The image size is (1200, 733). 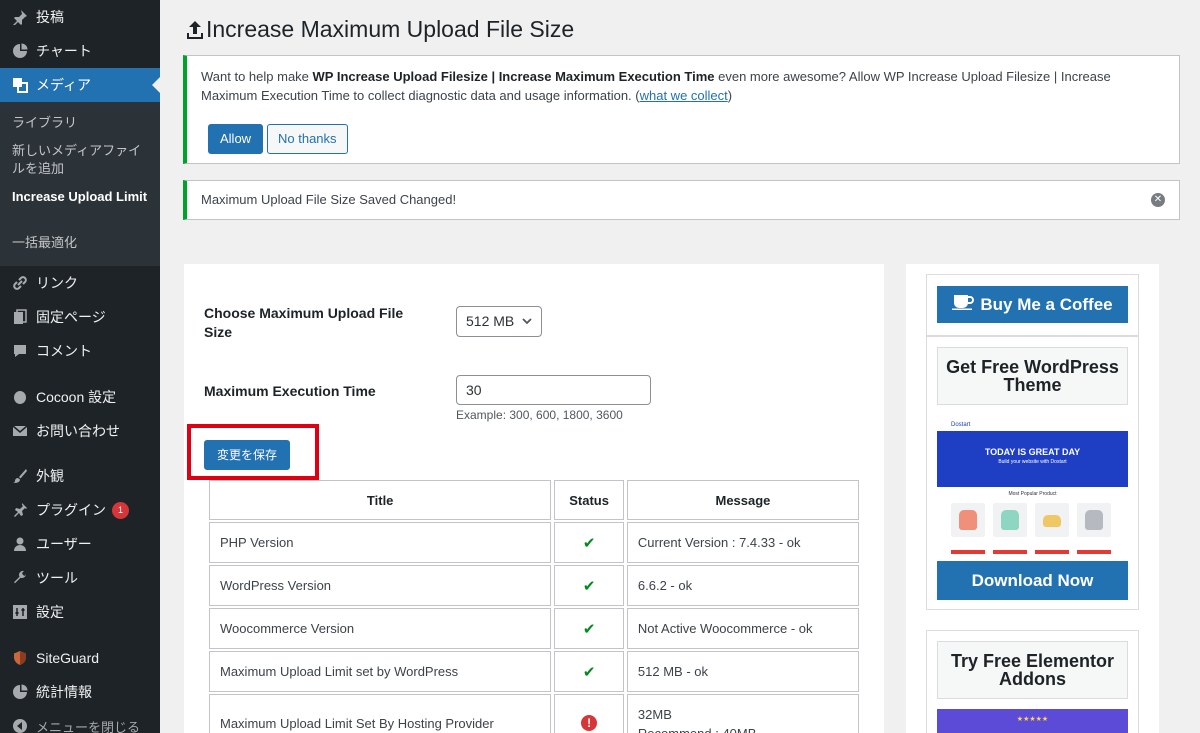 I want to click on dismiss-notice-icon: ✕, so click(x=1158, y=200).